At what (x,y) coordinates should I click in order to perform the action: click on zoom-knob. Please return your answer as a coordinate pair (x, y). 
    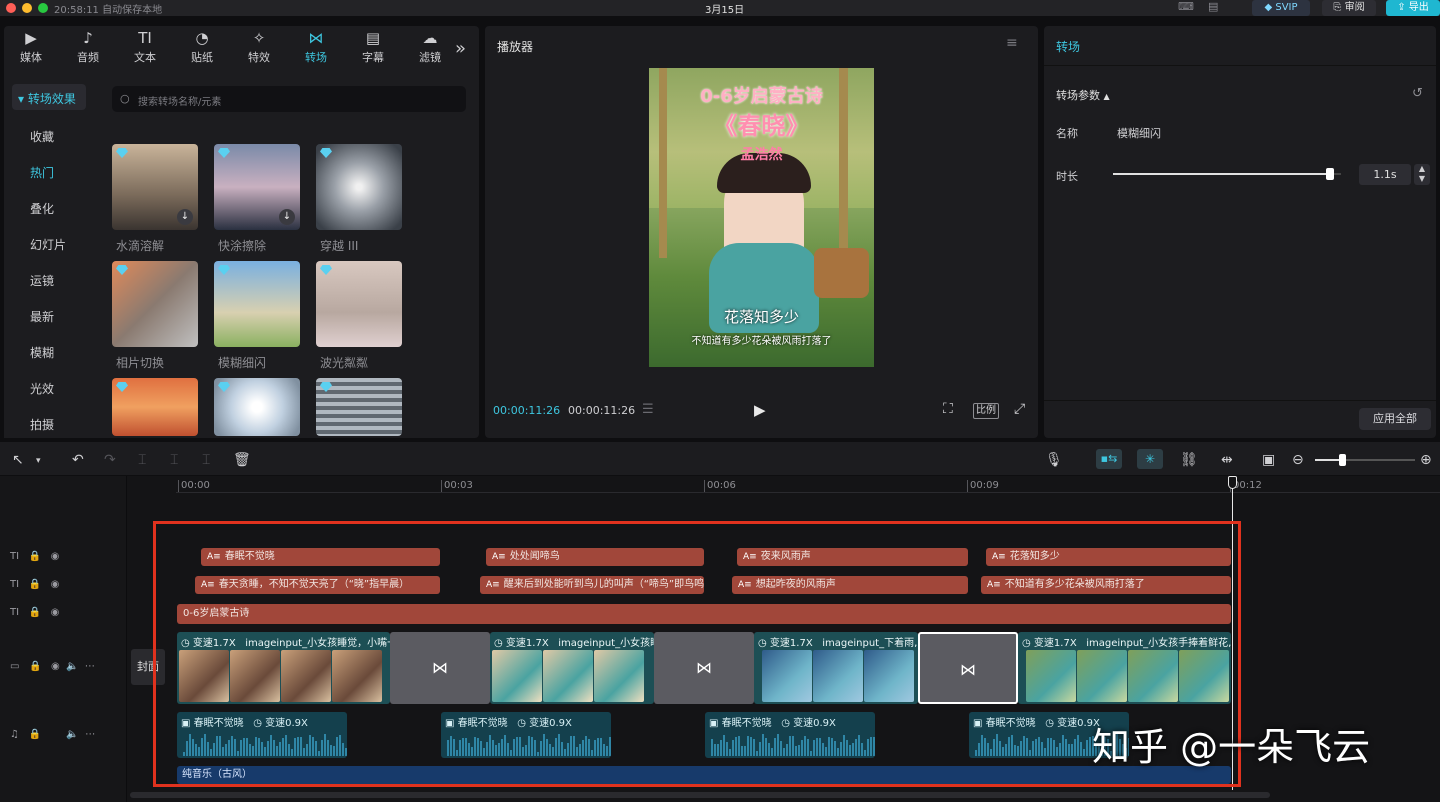
    Looking at the image, I should click on (1342, 460).